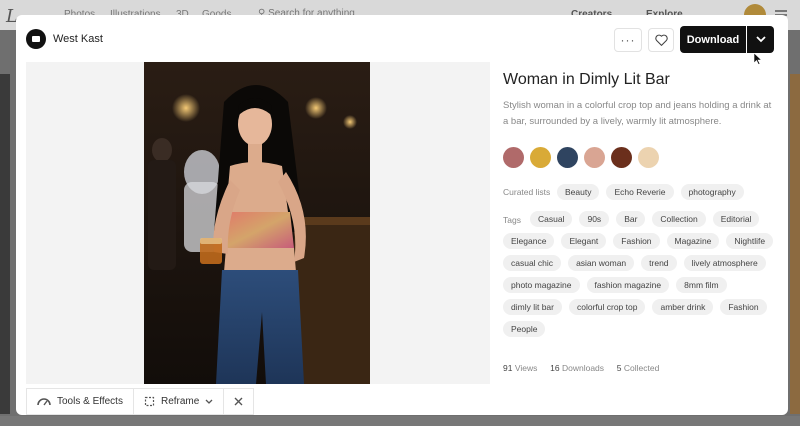 This screenshot has width=800, height=426. Describe the element at coordinates (736, 219) in the screenshot. I see `tag-chip: Editorial` at that location.